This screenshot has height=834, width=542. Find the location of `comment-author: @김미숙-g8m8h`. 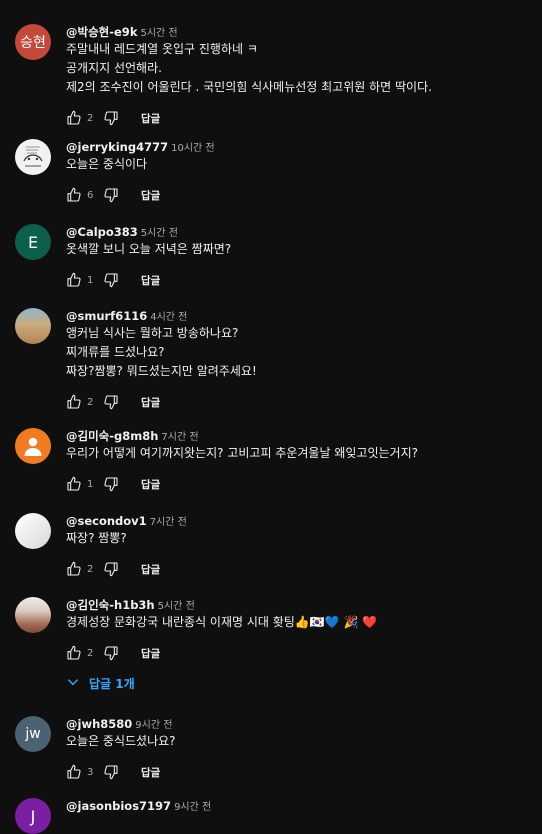

comment-author: @김미숙-g8m8h is located at coordinates (112, 436).